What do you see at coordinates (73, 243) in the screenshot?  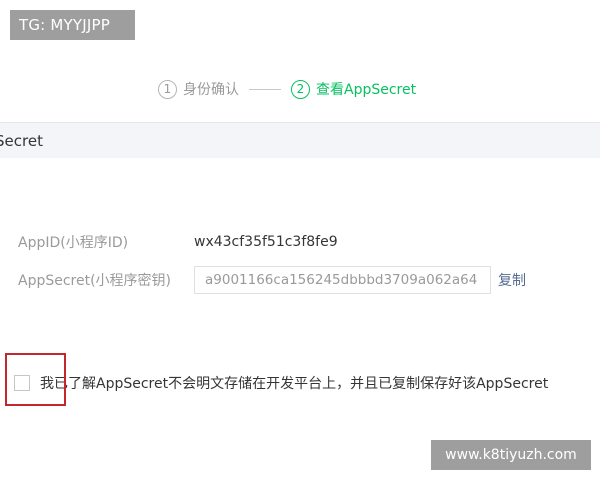 I see `appid-label: AppID(小程序ID)` at bounding box center [73, 243].